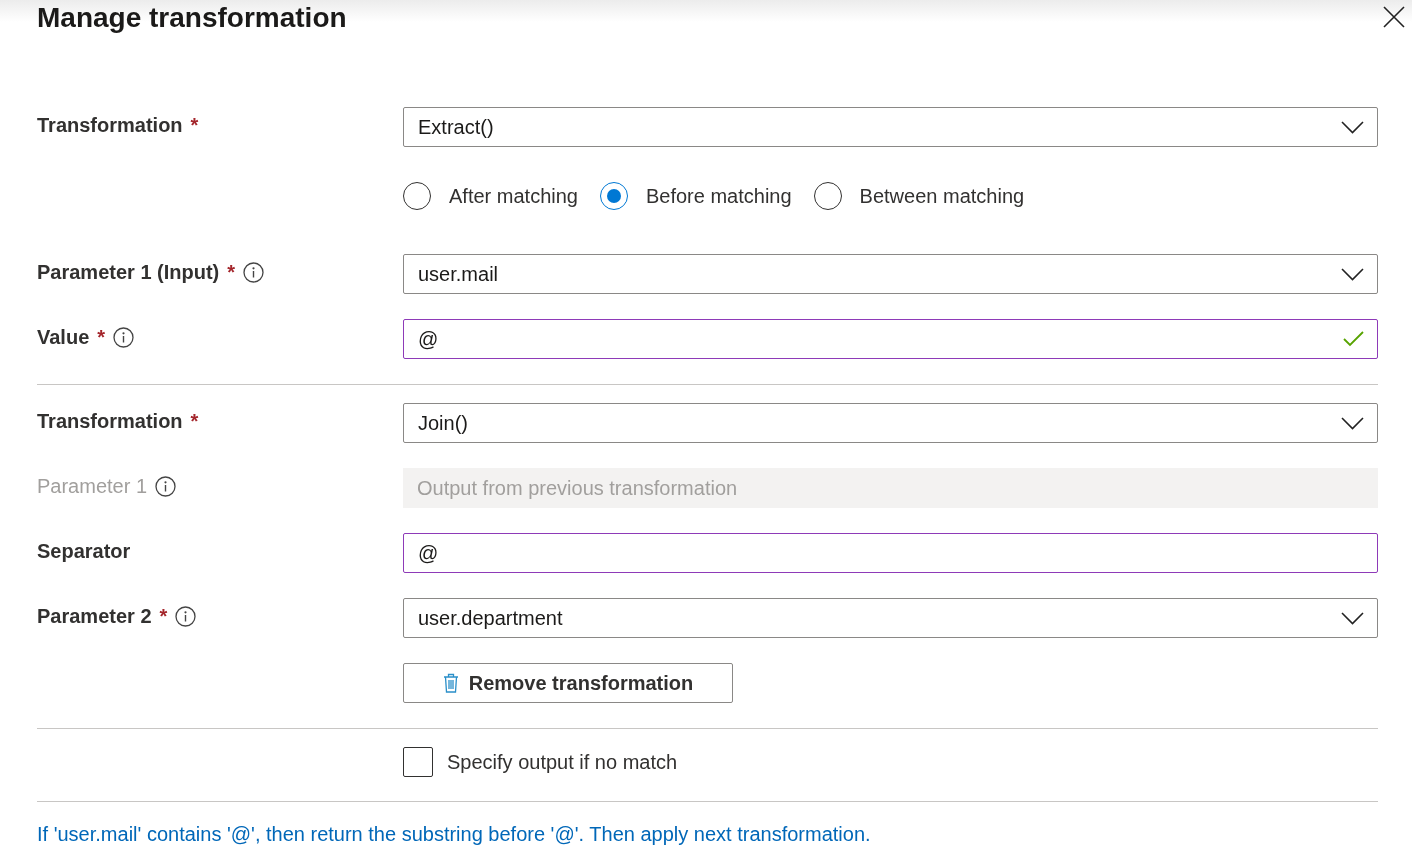 This screenshot has height=866, width=1412. What do you see at coordinates (695, 196) in the screenshot?
I see `radio-option: Before matching` at bounding box center [695, 196].